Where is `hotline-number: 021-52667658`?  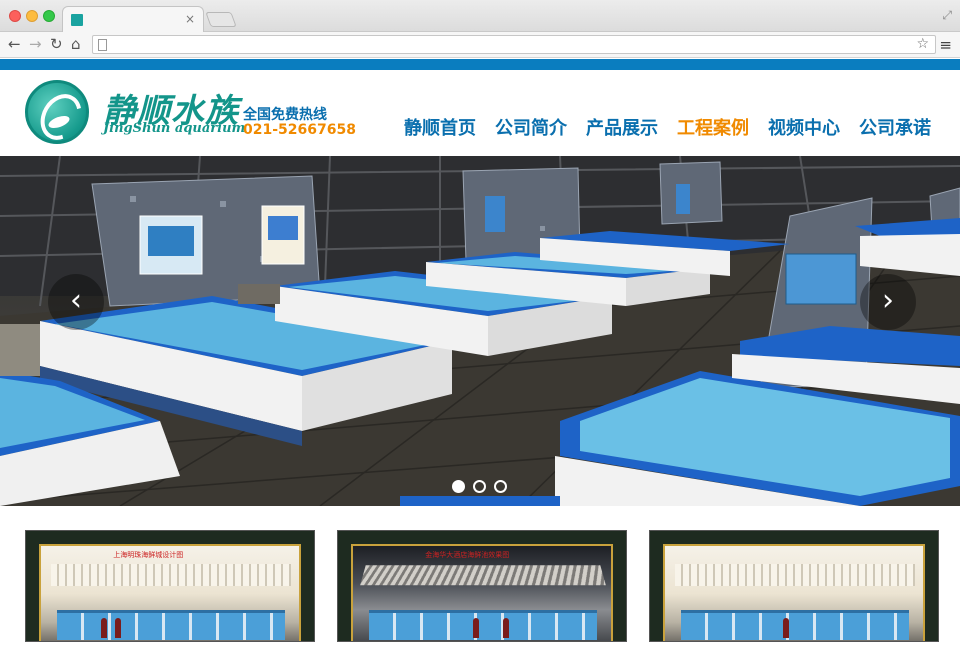 hotline-number: 021-52667658 is located at coordinates (299, 130).